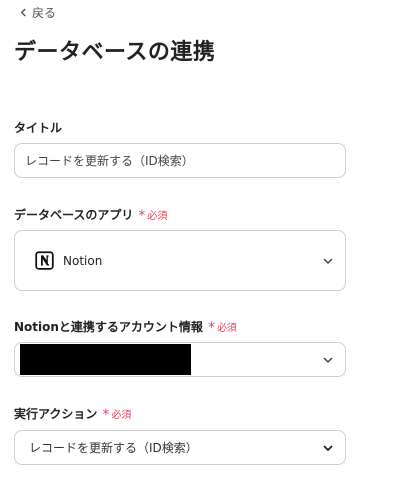  I want to click on action-select: レコードを更新する（ID検索）, so click(180, 447).